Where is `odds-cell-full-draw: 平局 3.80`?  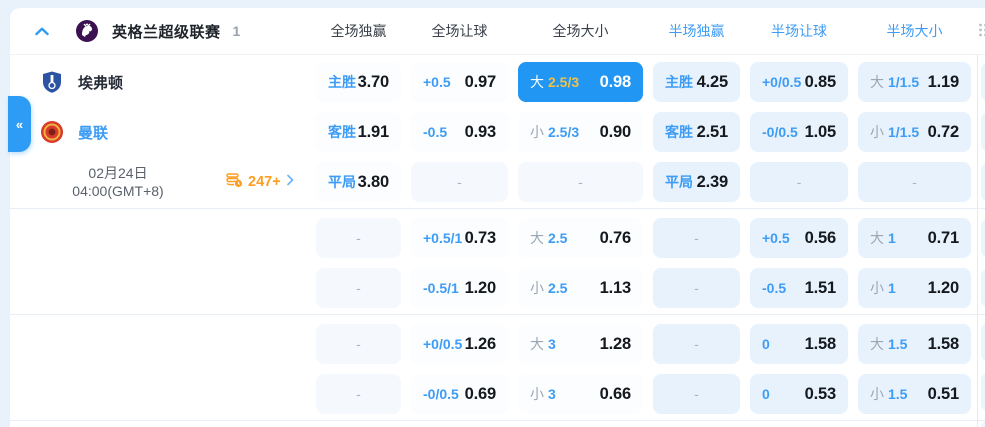 odds-cell-full-draw: 平局 3.80 is located at coordinates (358, 182).